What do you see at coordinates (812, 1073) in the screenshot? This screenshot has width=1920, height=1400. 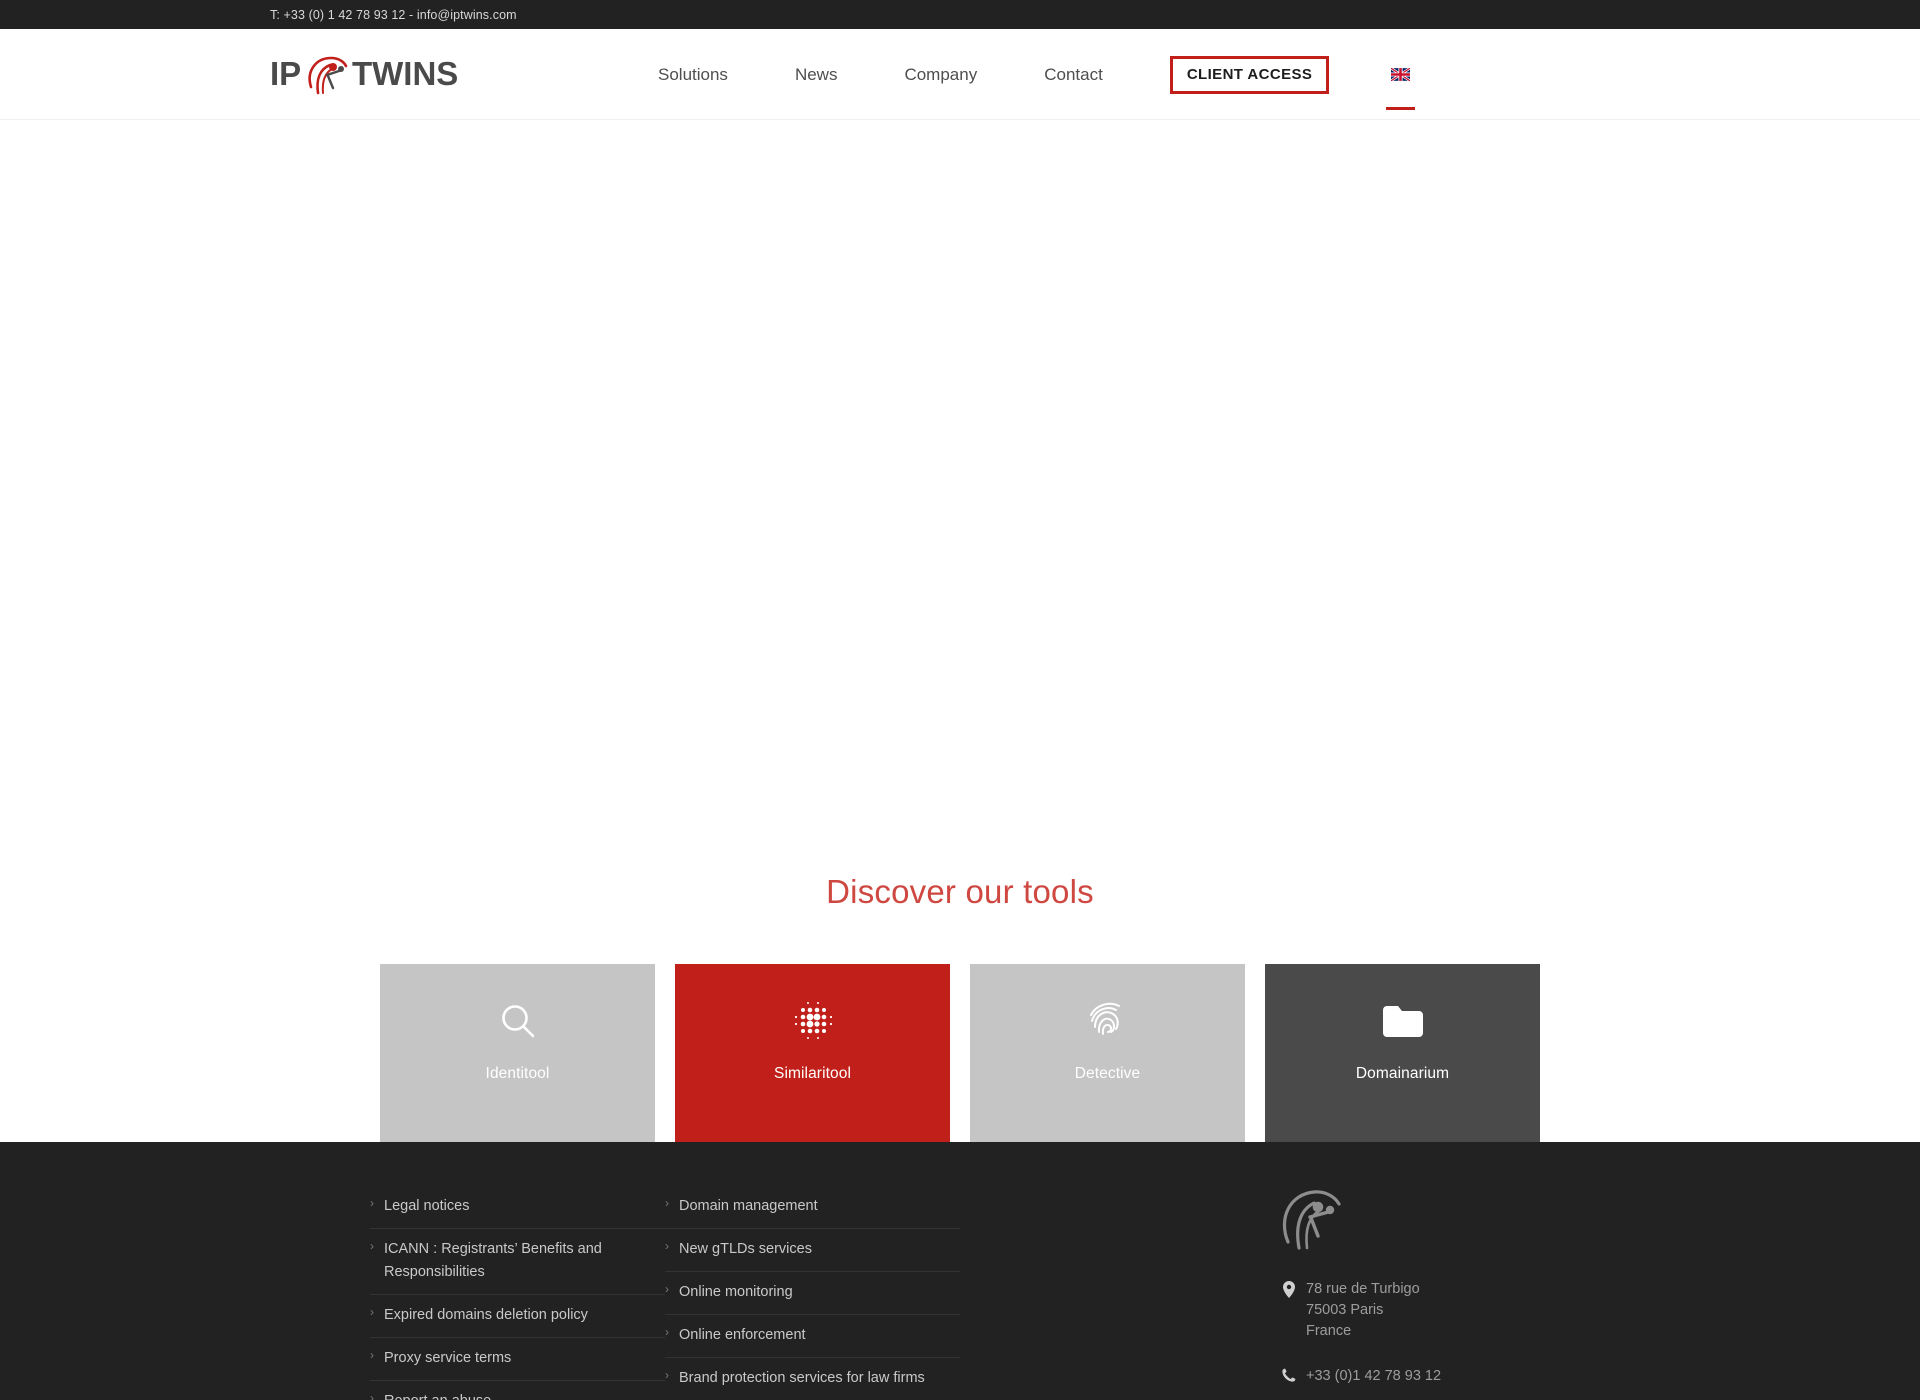 I see `tool-label-similaritool: Similaritool` at bounding box center [812, 1073].